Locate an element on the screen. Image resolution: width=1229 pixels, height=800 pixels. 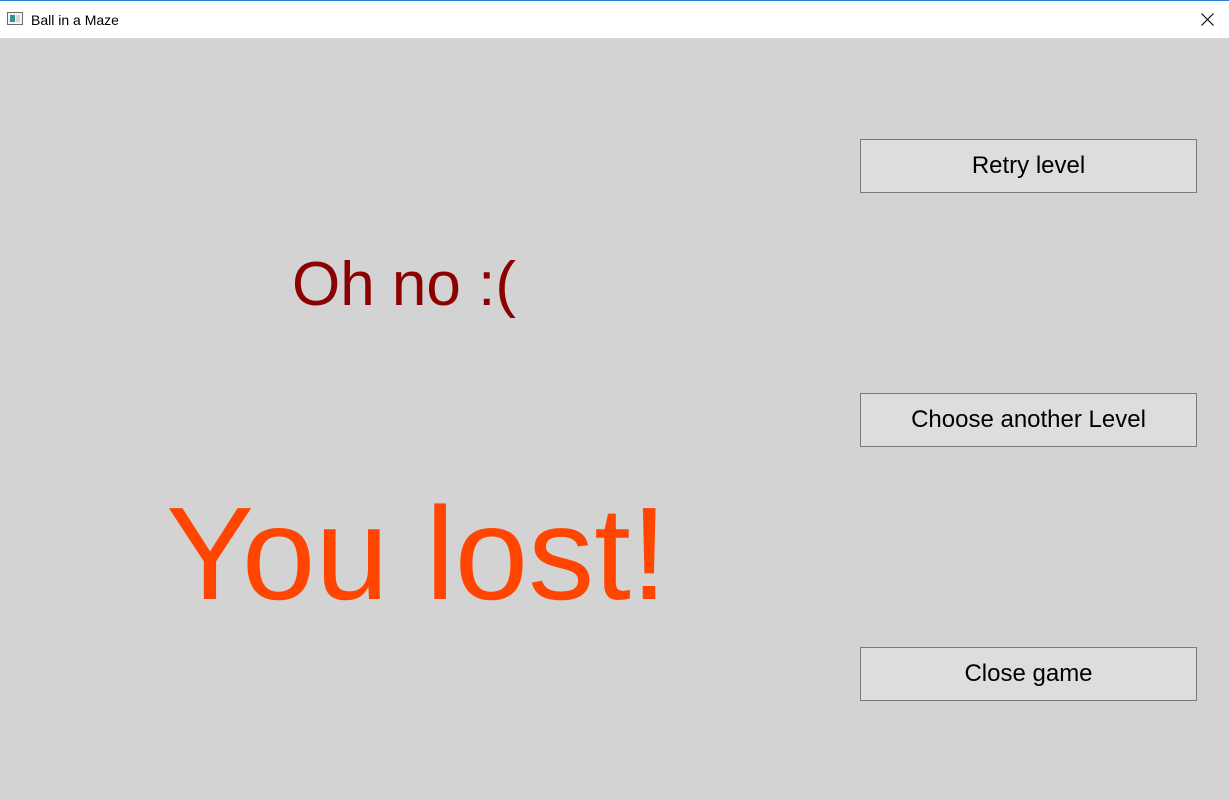
window-close-button is located at coordinates (1207, 19).